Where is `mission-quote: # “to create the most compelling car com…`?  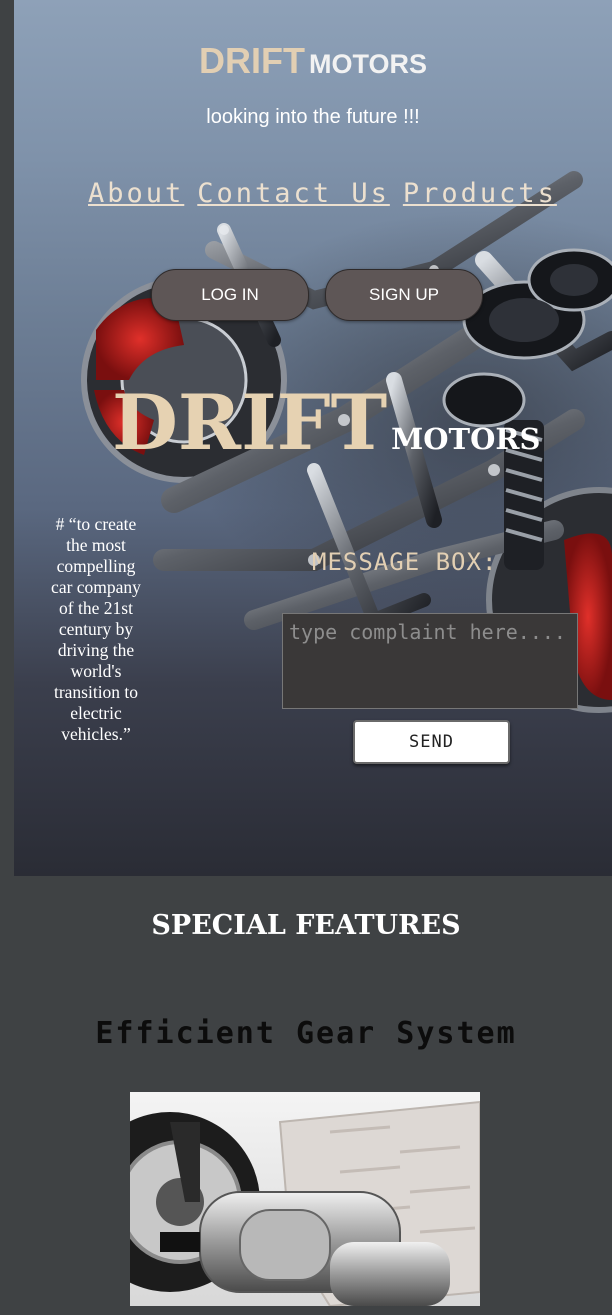 mission-quote: # “to create the most compelling car com… is located at coordinates (96, 629).